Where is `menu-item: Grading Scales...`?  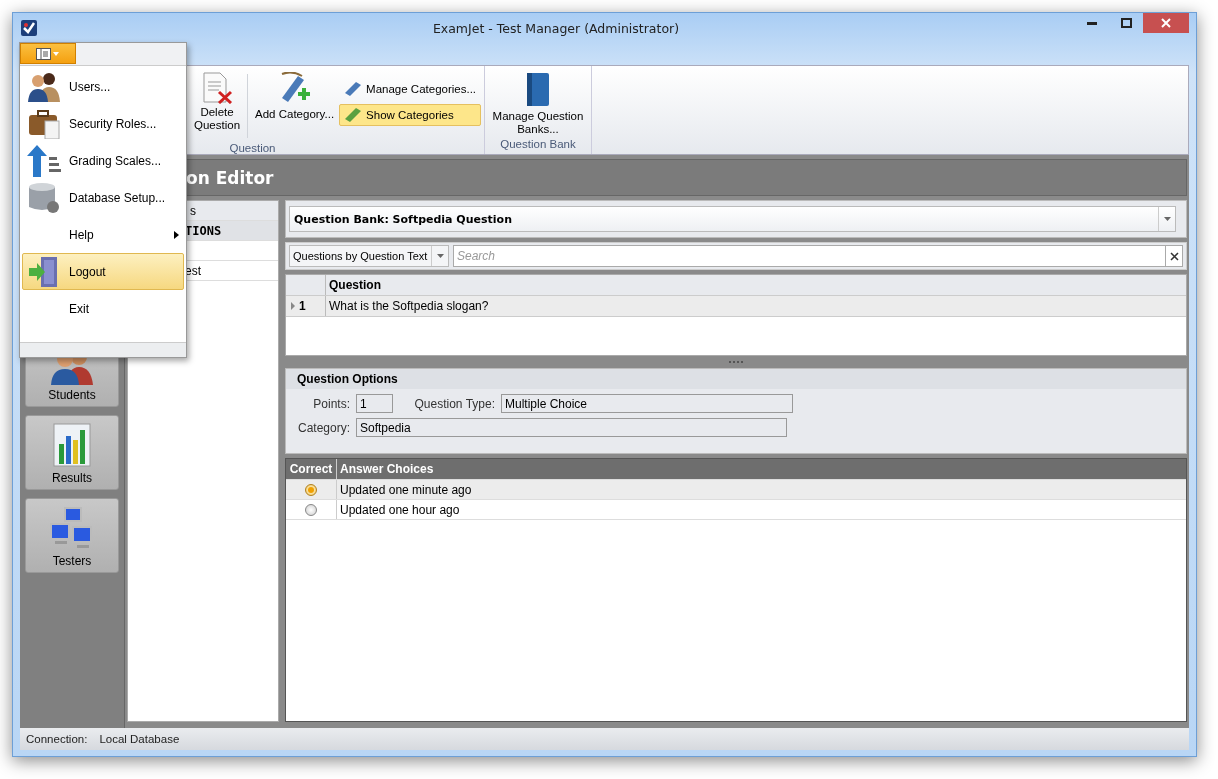
menu-item: Grading Scales... is located at coordinates (103, 160).